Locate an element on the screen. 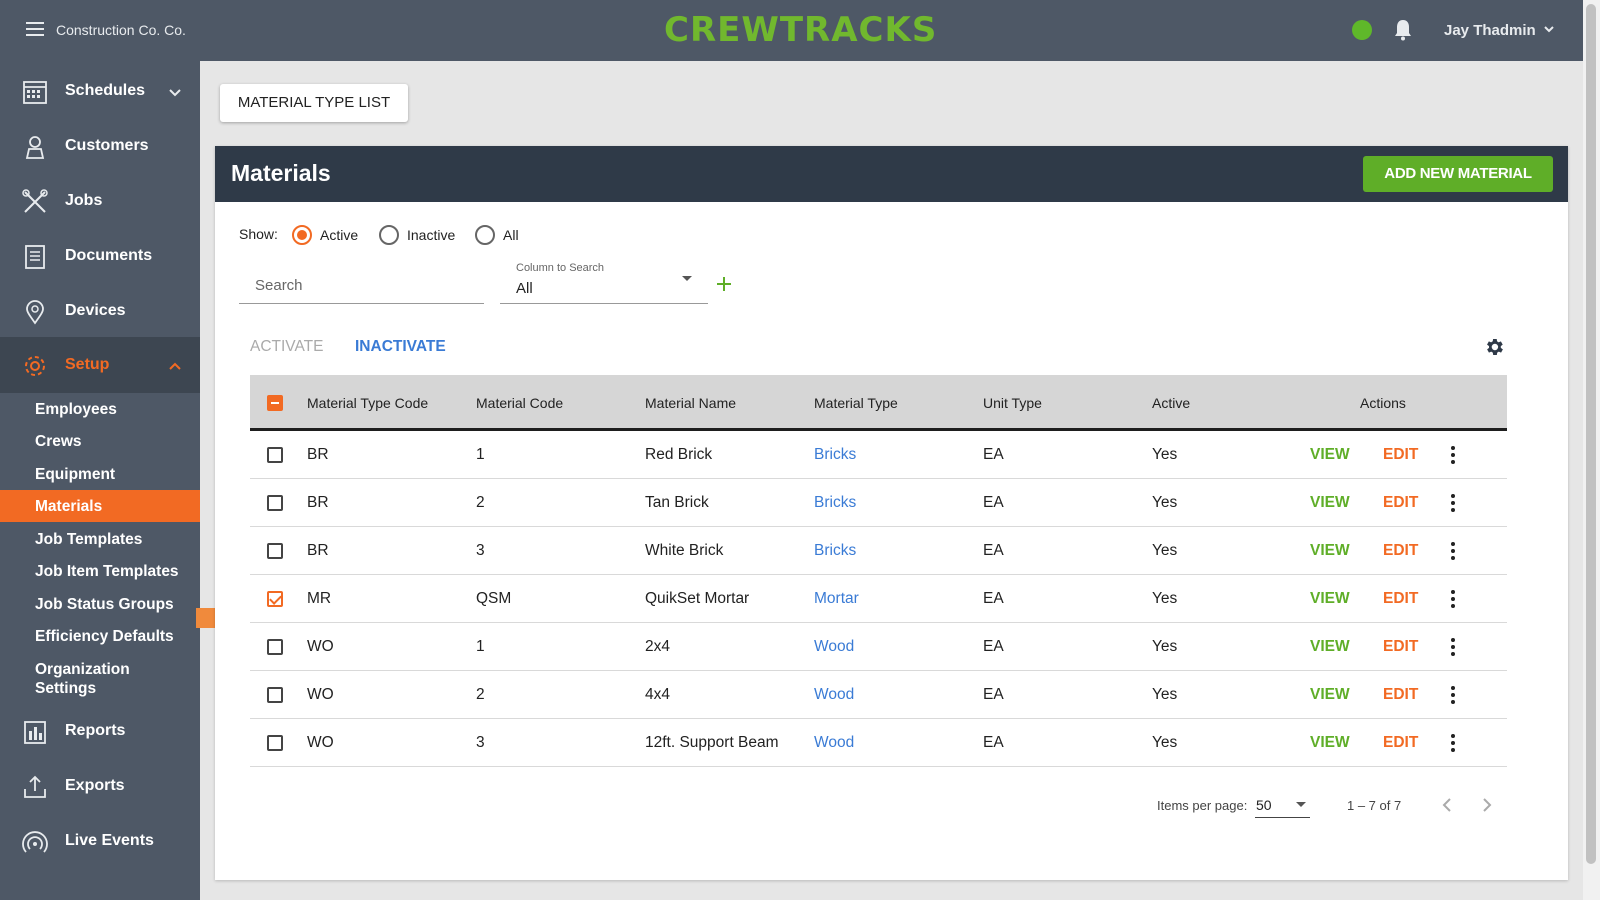  column-header: Material Name is located at coordinates (690, 403).